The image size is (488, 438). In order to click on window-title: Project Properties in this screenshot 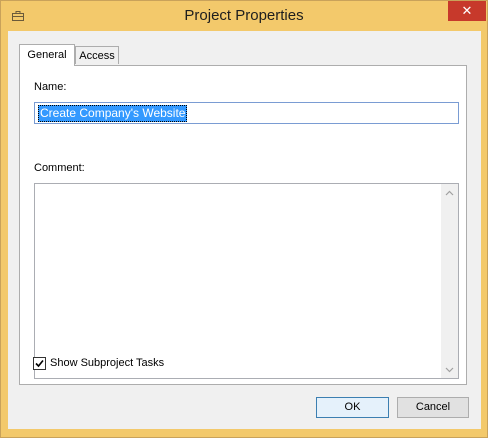, I will do `click(244, 15)`.